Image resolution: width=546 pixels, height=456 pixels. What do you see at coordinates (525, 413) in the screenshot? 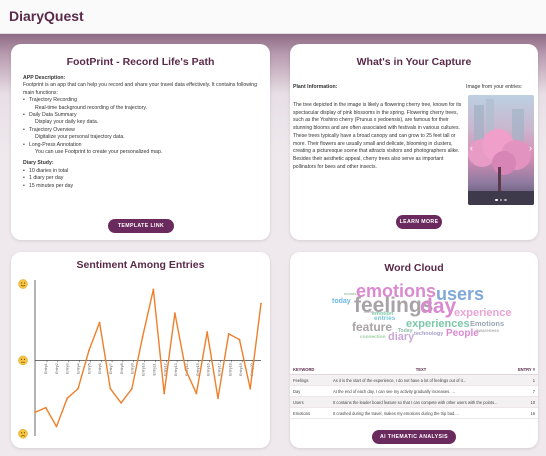
I see `row-entry: 16` at bounding box center [525, 413].